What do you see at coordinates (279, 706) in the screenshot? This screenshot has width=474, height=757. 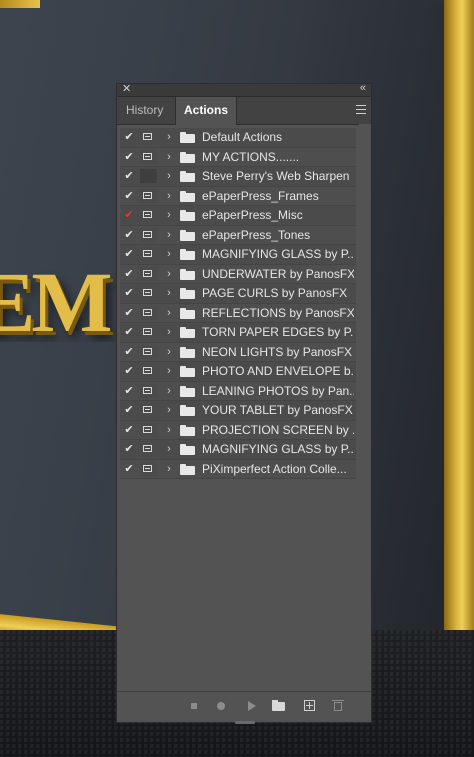 I see `new-set-folder-icon` at bounding box center [279, 706].